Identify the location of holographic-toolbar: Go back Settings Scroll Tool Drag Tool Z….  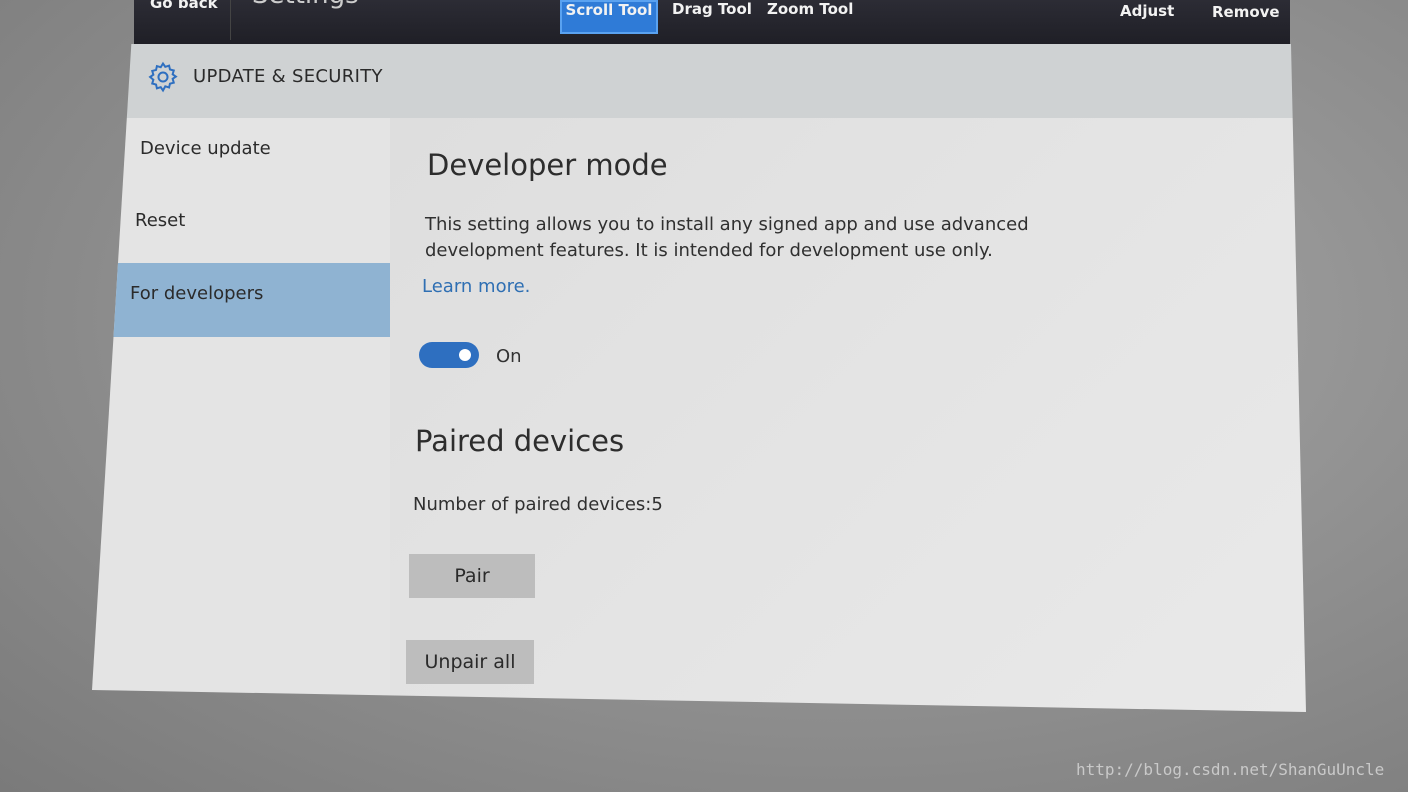
(712, 23).